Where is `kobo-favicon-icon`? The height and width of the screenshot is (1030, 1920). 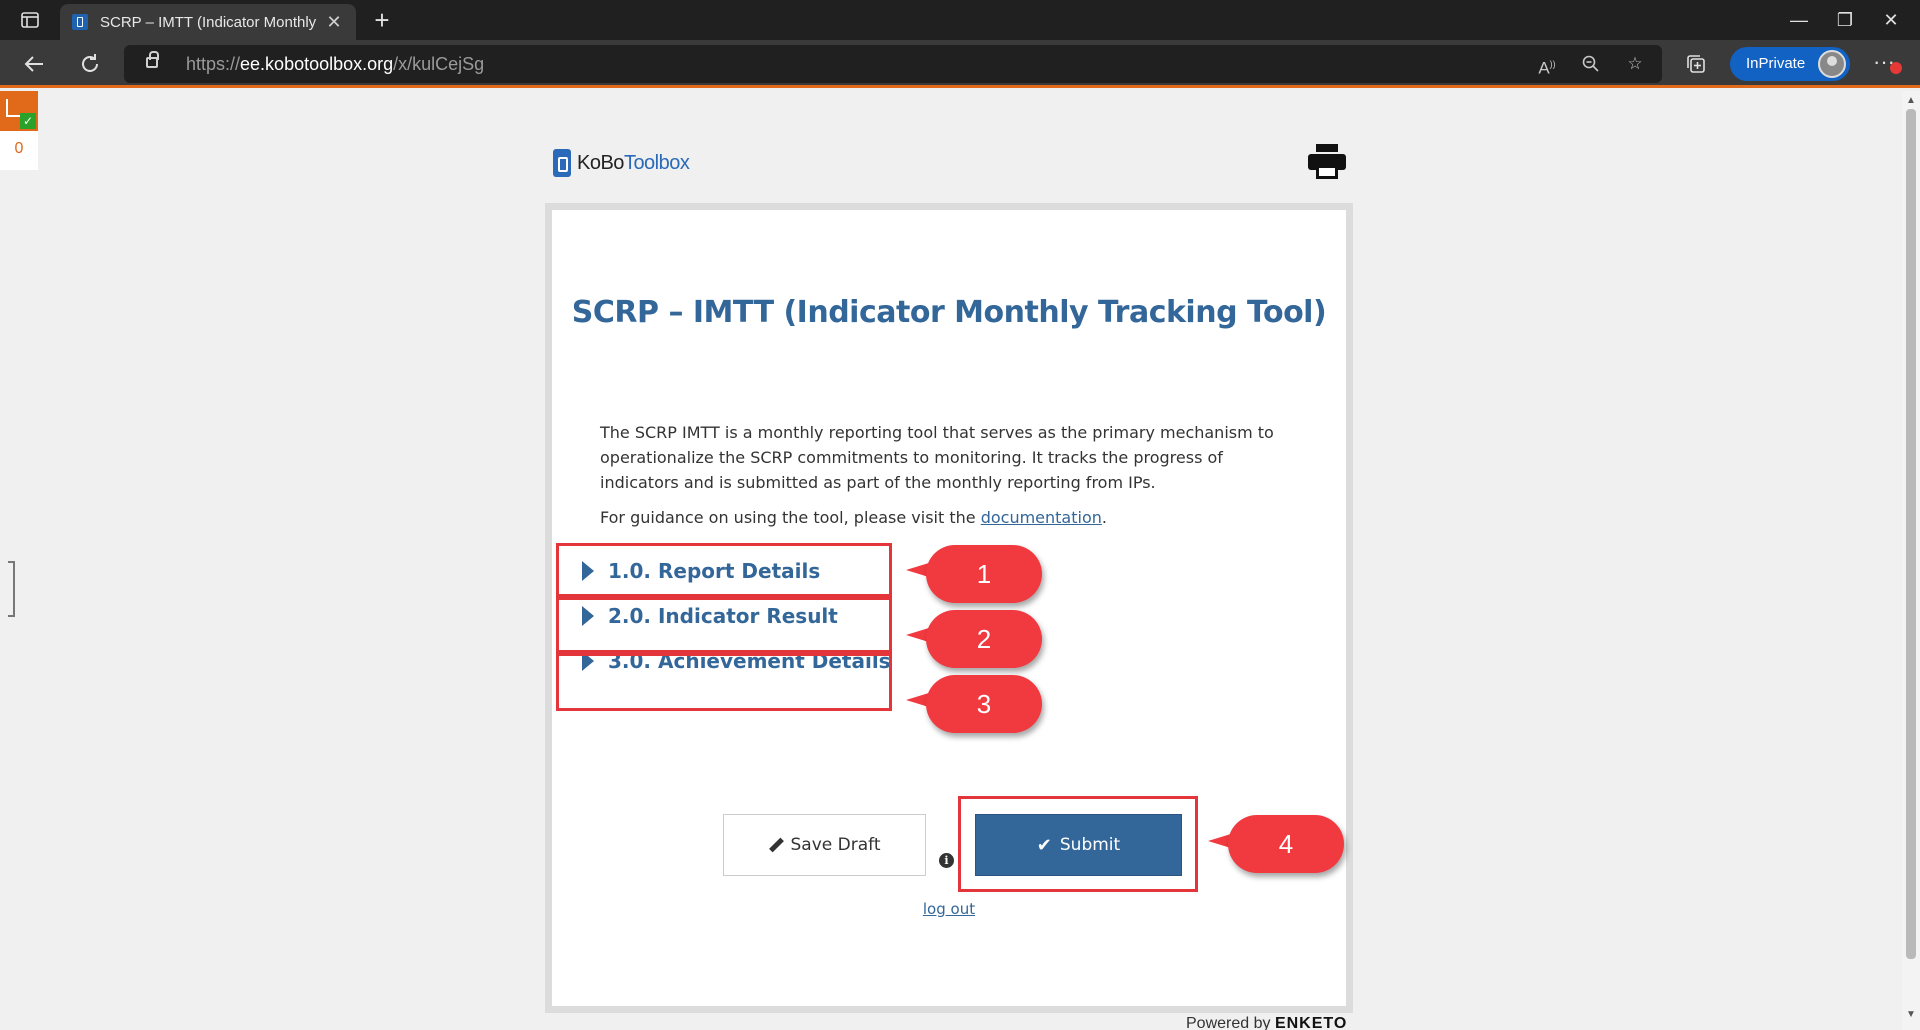 kobo-favicon-icon is located at coordinates (80, 22).